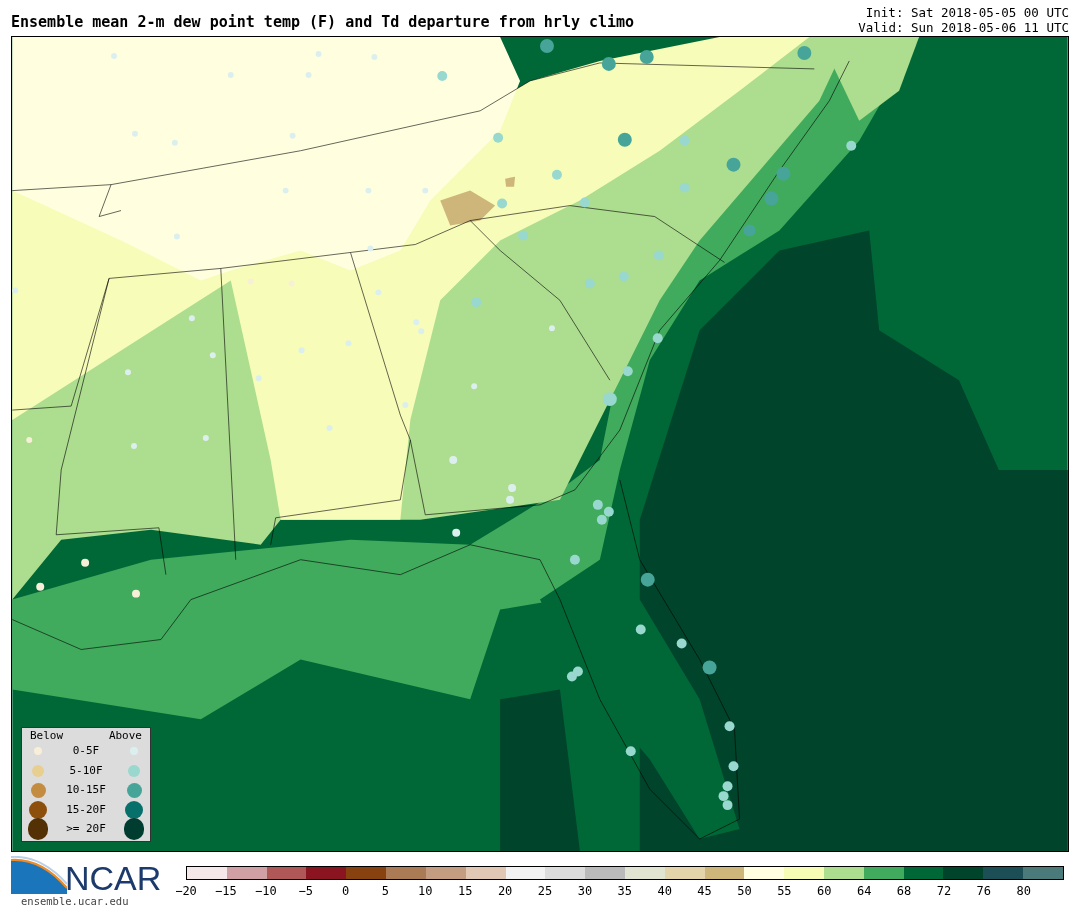 The height and width of the screenshot is (915, 1080). I want to click on colorbar-tick-label: −20, so click(186, 891).